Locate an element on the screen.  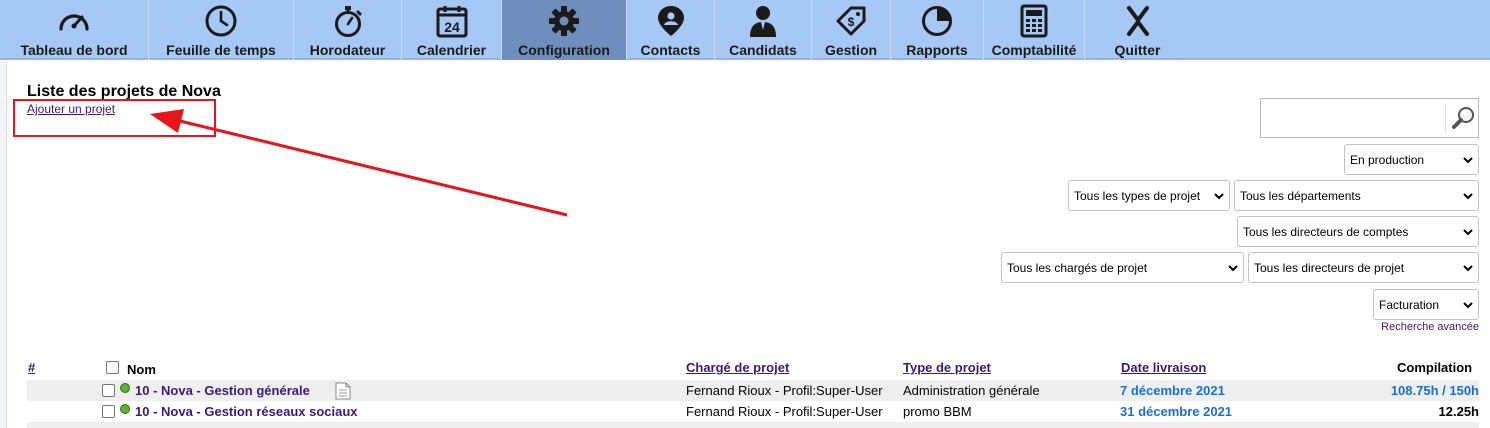
billing-select: Facturation is located at coordinates (1426, 304).